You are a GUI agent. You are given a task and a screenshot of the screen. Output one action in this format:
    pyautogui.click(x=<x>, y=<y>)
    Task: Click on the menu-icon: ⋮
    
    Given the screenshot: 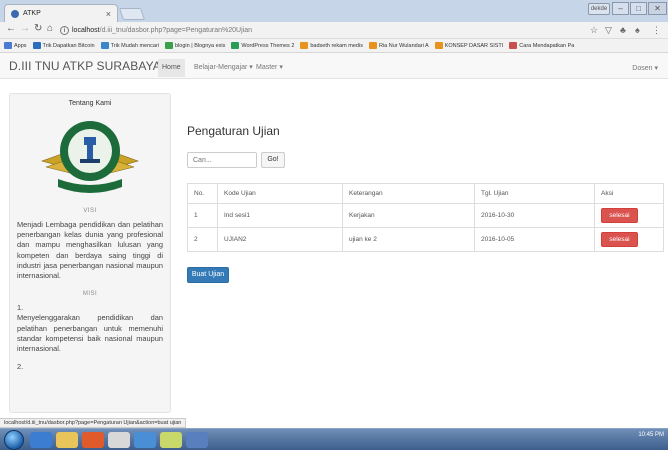 What is the action you would take?
    pyautogui.click(x=656, y=30)
    